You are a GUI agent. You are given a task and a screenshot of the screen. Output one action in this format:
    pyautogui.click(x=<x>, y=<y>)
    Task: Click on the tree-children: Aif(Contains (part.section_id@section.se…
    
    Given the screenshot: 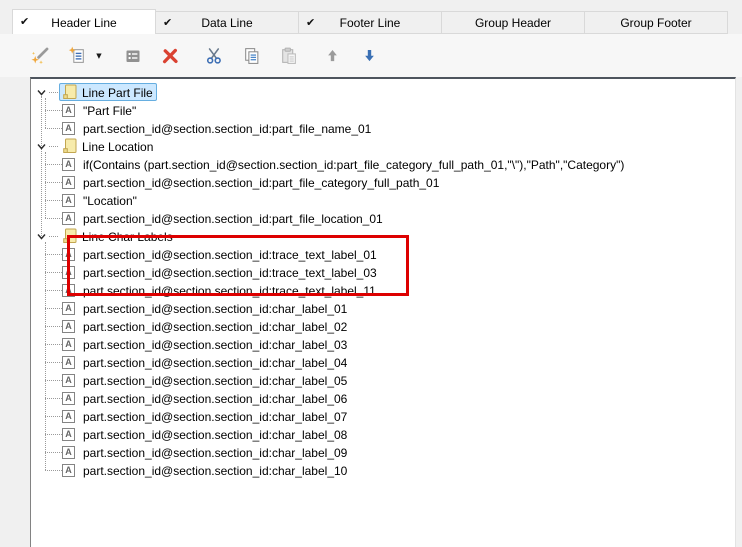 What is the action you would take?
    pyautogui.click(x=383, y=189)
    